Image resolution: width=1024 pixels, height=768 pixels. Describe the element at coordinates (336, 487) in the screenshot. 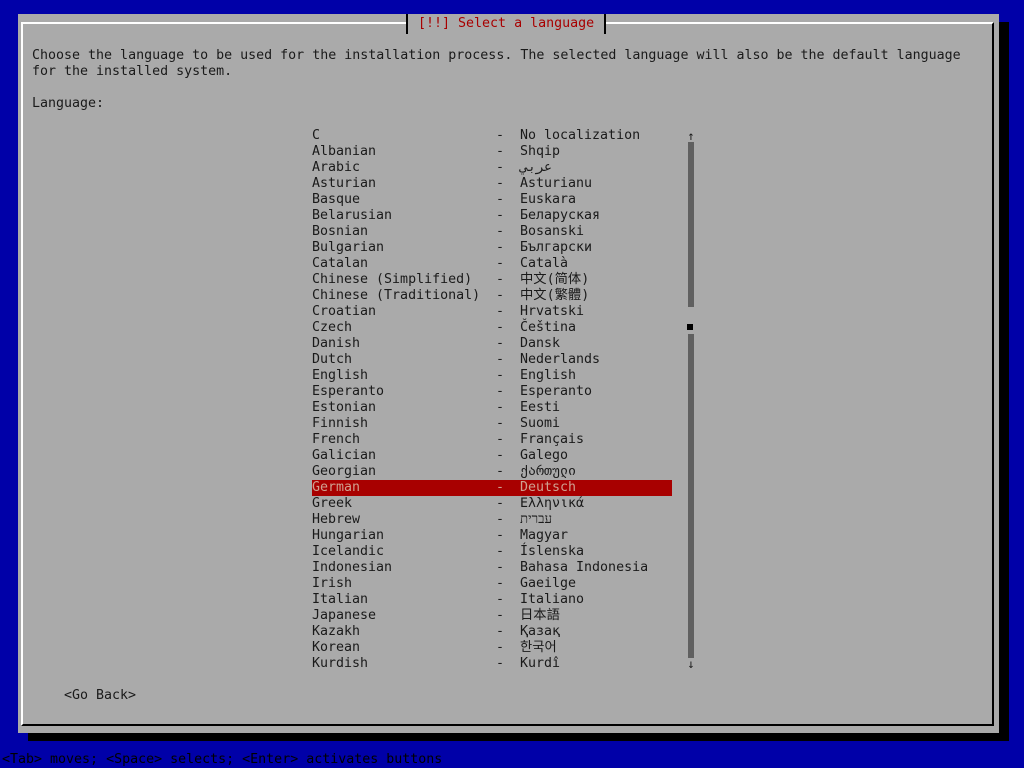

I see `language-name: German` at that location.